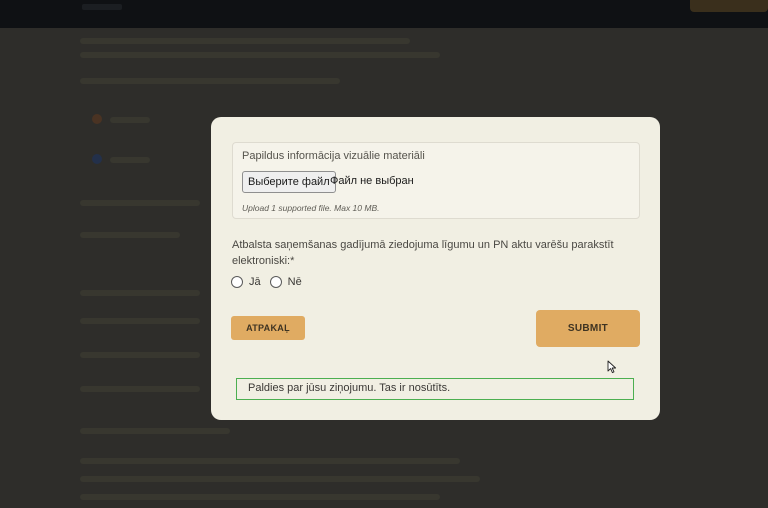  I want to click on site-header, so click(384, 14).